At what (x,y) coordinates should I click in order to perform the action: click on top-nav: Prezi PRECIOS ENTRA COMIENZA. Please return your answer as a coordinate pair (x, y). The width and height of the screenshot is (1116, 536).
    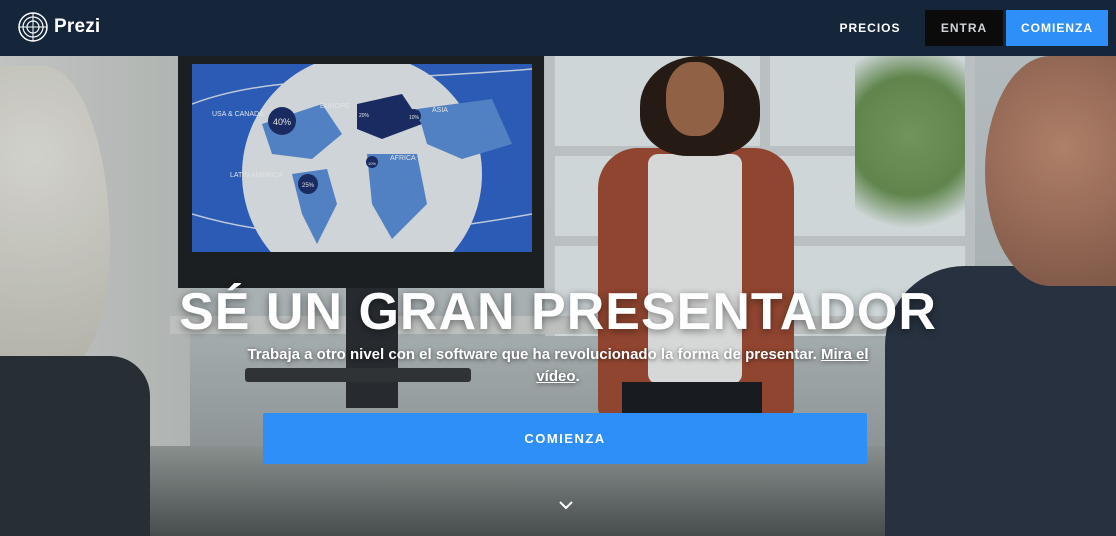
    Looking at the image, I should click on (558, 28).